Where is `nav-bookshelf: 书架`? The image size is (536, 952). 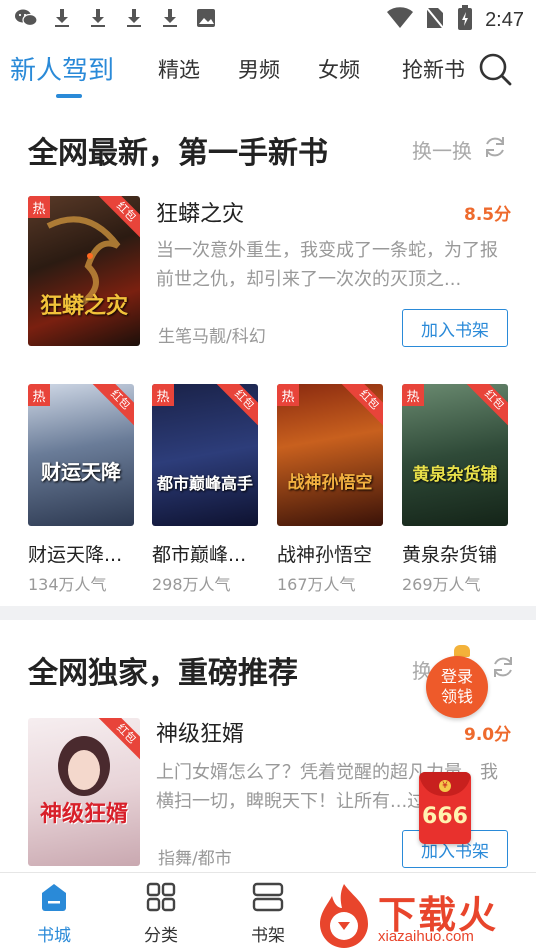
nav-bookshelf: 书架 is located at coordinates (268, 916).